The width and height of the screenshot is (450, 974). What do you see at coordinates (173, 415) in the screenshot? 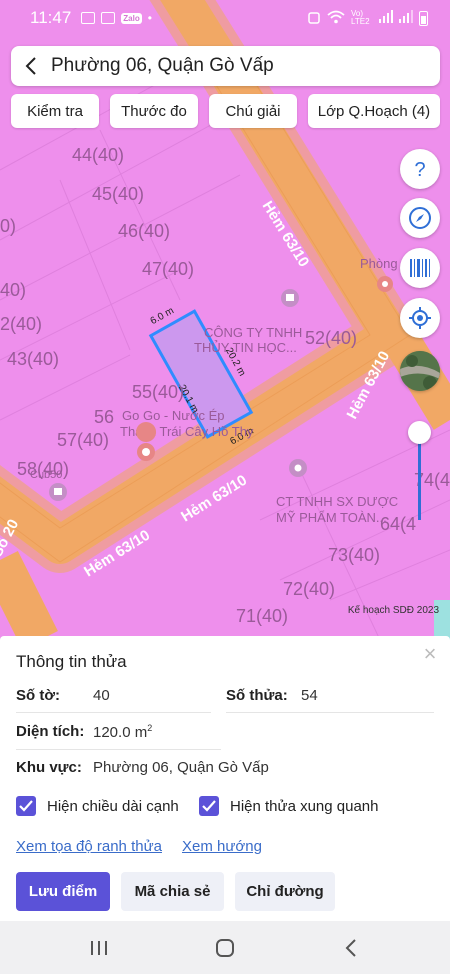
I see `poi-label: Go Go - Nước Ép` at bounding box center [173, 415].